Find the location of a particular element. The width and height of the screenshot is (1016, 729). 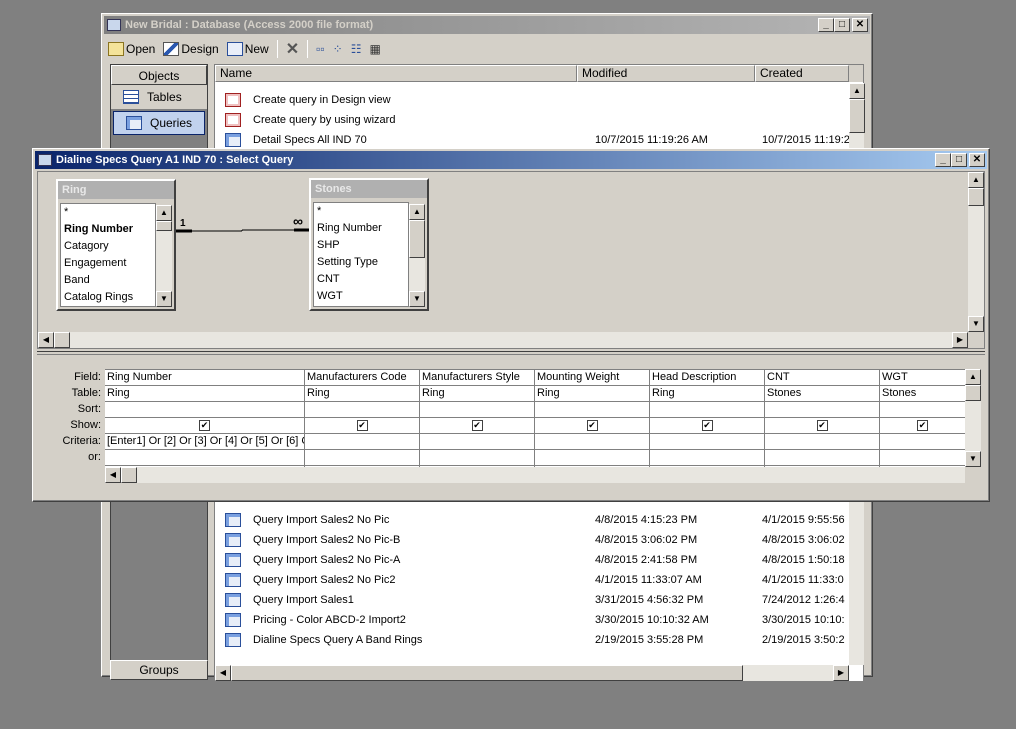

design-button: Design is located at coordinates (191, 49).